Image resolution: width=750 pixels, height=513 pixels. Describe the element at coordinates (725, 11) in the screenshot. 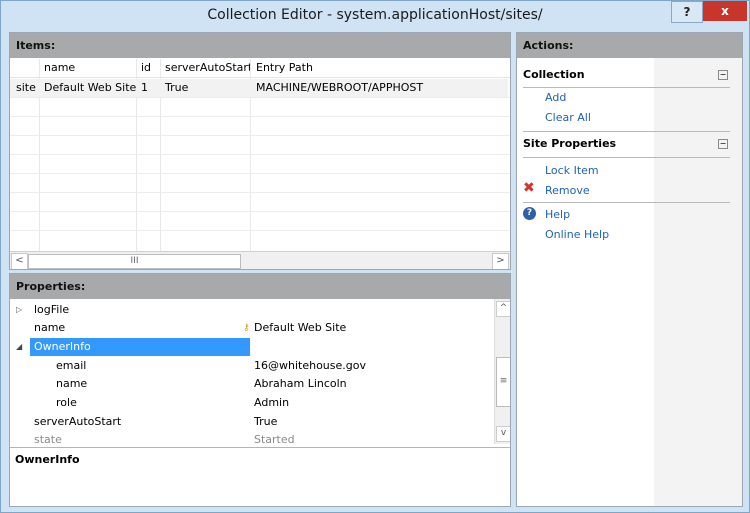

I see `close-button: x` at that location.